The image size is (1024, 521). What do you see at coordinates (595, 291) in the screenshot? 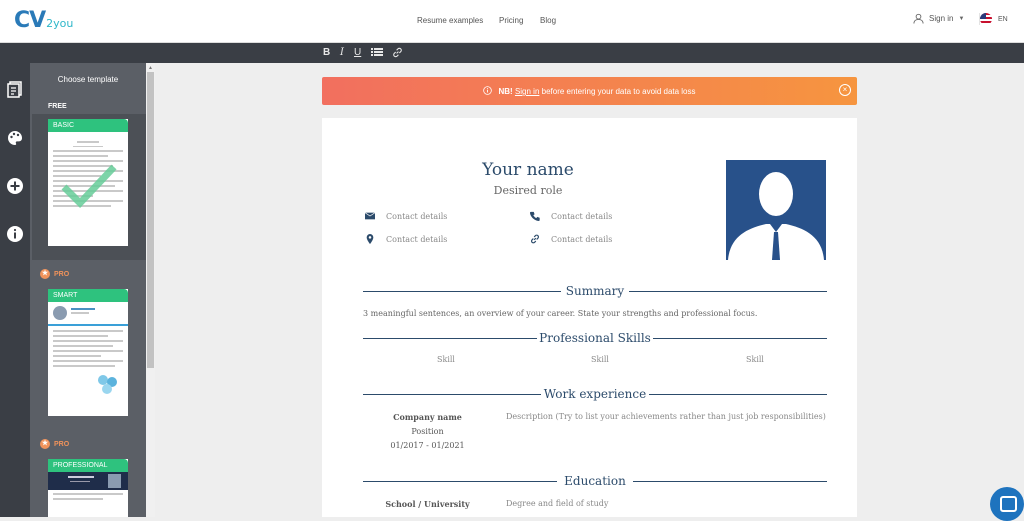
I see `summary-heading: Summary` at bounding box center [595, 291].